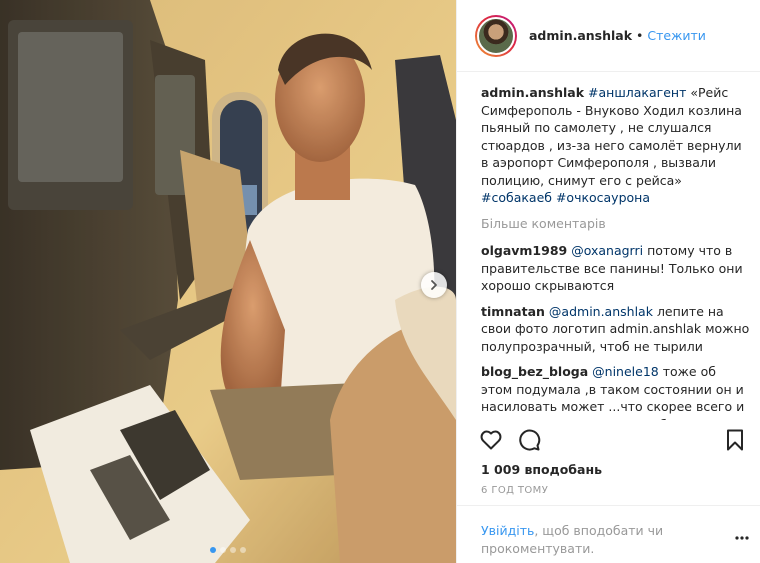 The image size is (760, 563). What do you see at coordinates (507, 530) in the screenshot?
I see `login-link: Увійдіть` at bounding box center [507, 530].